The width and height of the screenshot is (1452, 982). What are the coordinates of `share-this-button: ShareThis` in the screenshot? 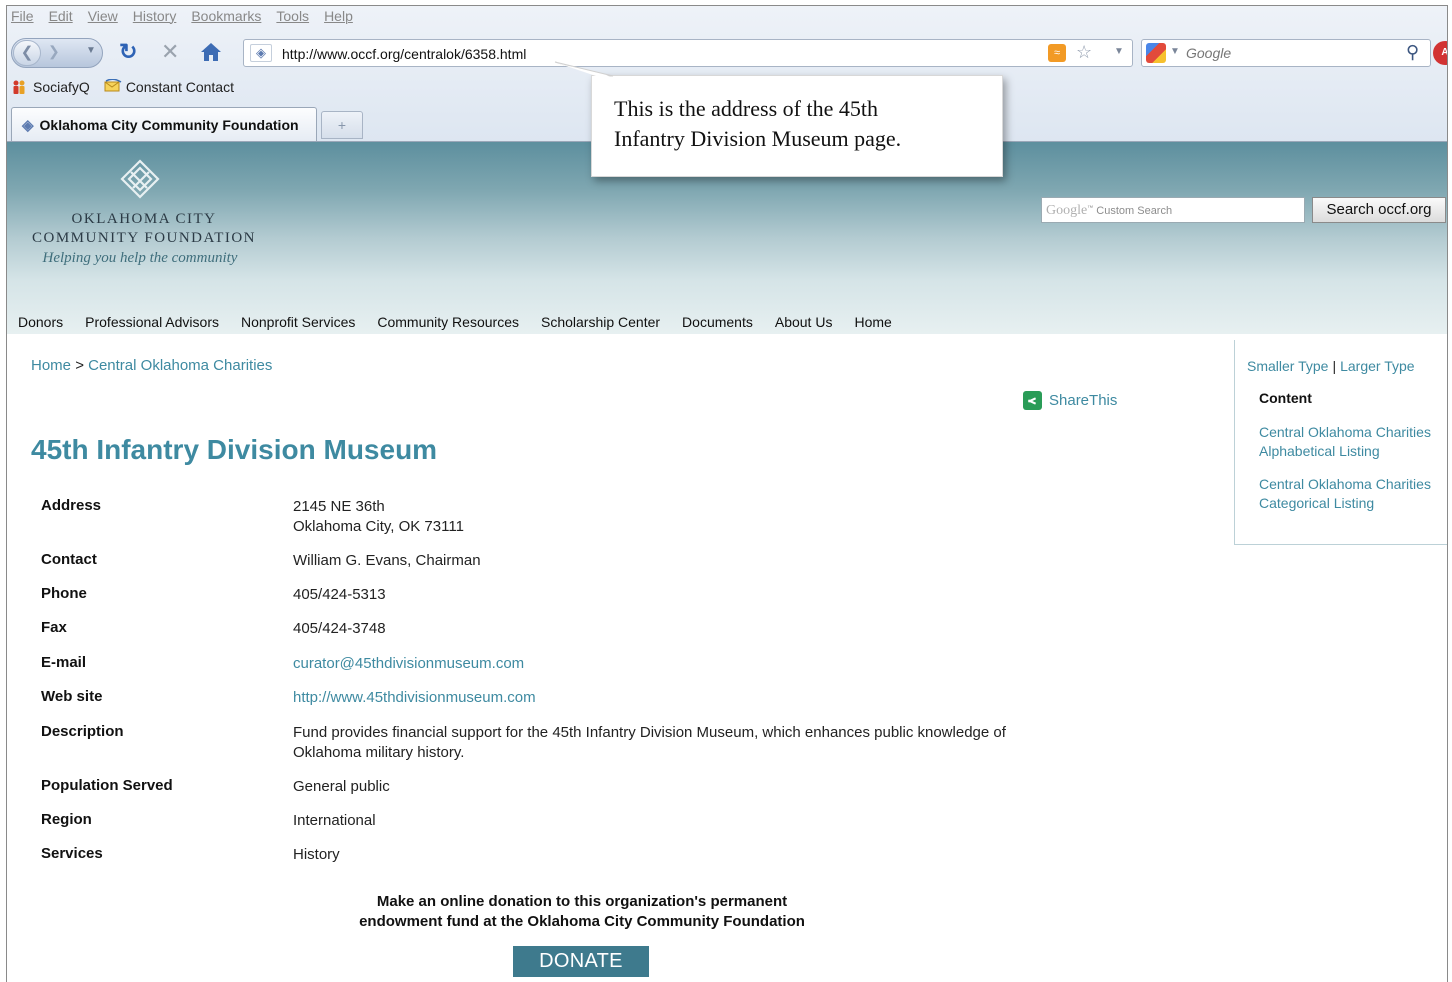 It's located at (1070, 400).